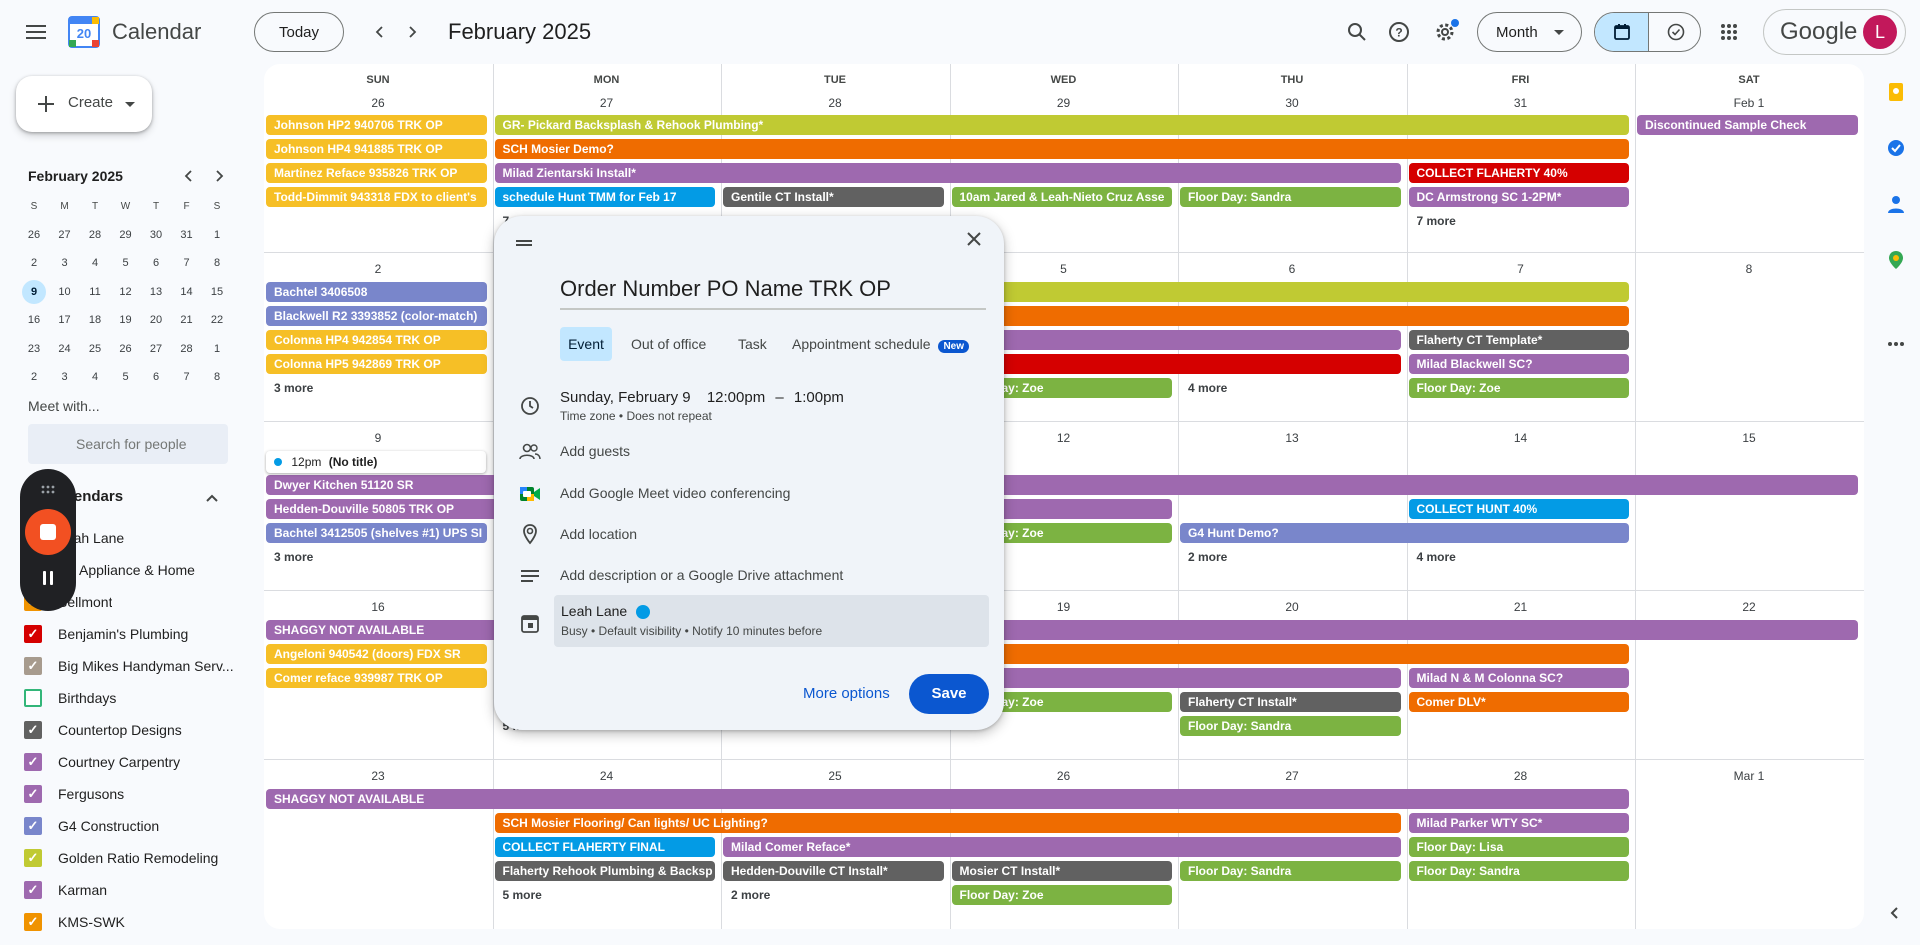 The width and height of the screenshot is (1920, 945). What do you see at coordinates (378, 438) in the screenshot?
I see `day-number: 9` at bounding box center [378, 438].